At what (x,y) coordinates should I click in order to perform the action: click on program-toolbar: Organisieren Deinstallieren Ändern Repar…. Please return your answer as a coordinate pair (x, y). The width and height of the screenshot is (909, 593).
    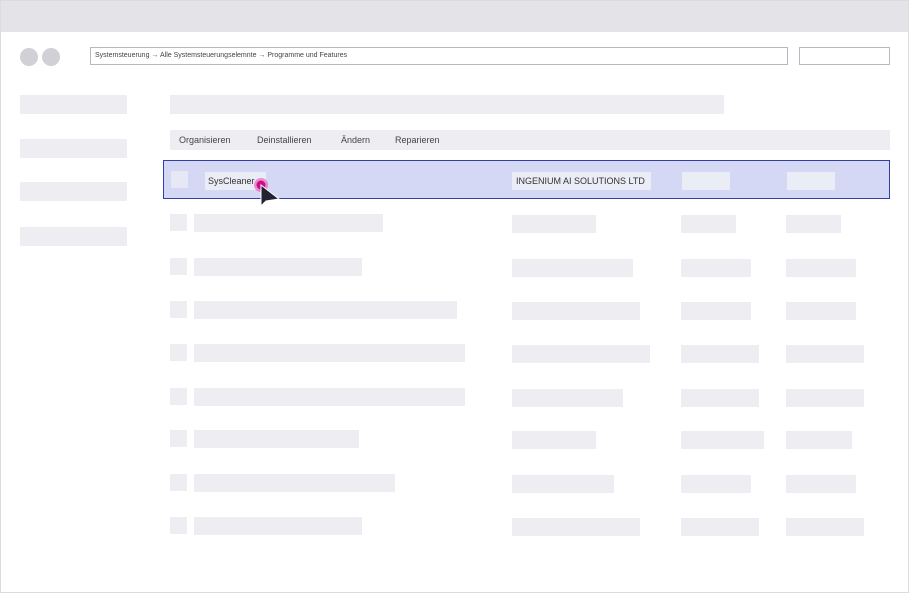
    Looking at the image, I should click on (530, 140).